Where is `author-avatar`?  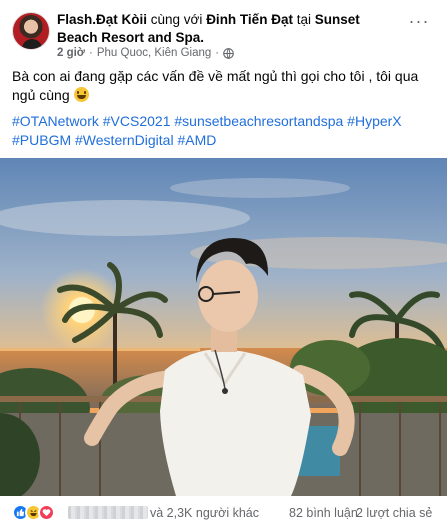 author-avatar is located at coordinates (31, 31).